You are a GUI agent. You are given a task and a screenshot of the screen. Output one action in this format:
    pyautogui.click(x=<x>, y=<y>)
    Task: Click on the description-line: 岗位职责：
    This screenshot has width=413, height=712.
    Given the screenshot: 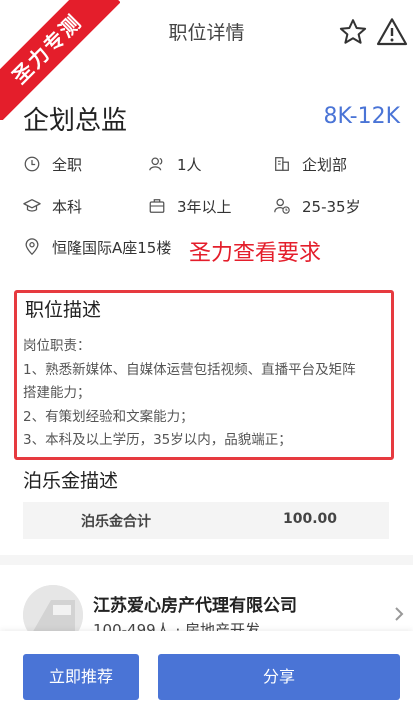 What is the action you would take?
    pyautogui.click(x=57, y=346)
    